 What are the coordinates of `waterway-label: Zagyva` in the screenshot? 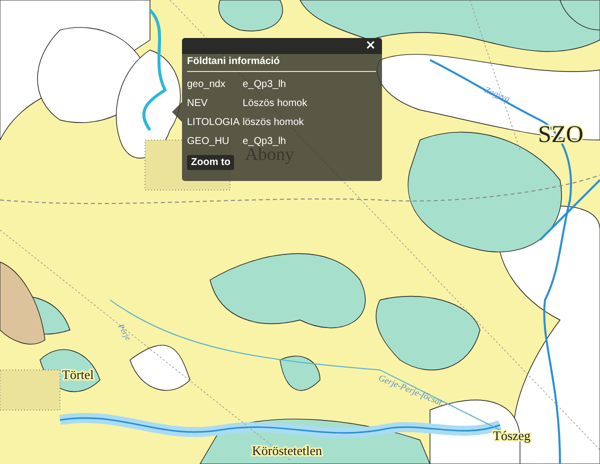 It's located at (497, 94).